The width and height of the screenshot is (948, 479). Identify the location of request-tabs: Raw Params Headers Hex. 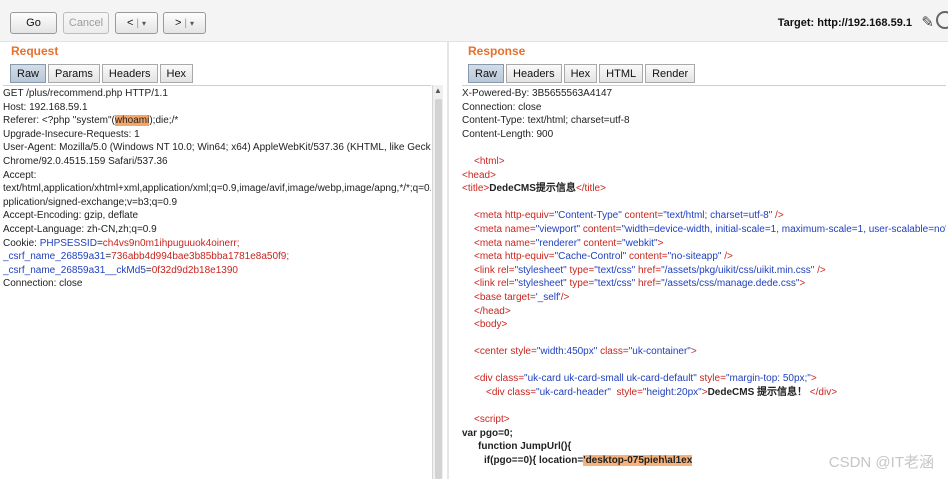
(102, 73).